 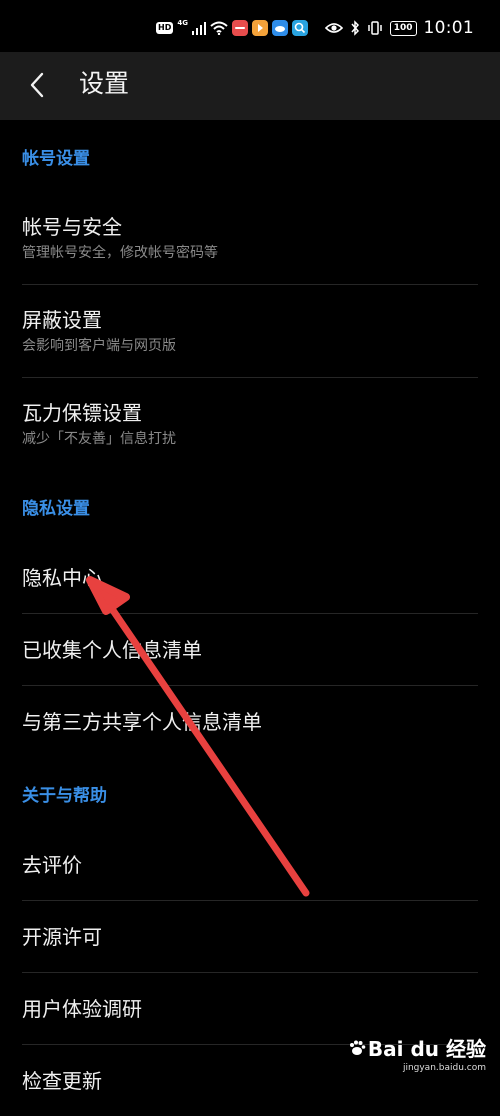 What do you see at coordinates (62, 320) in the screenshot?
I see `settings-item-title: 屏蔽设置` at bounding box center [62, 320].